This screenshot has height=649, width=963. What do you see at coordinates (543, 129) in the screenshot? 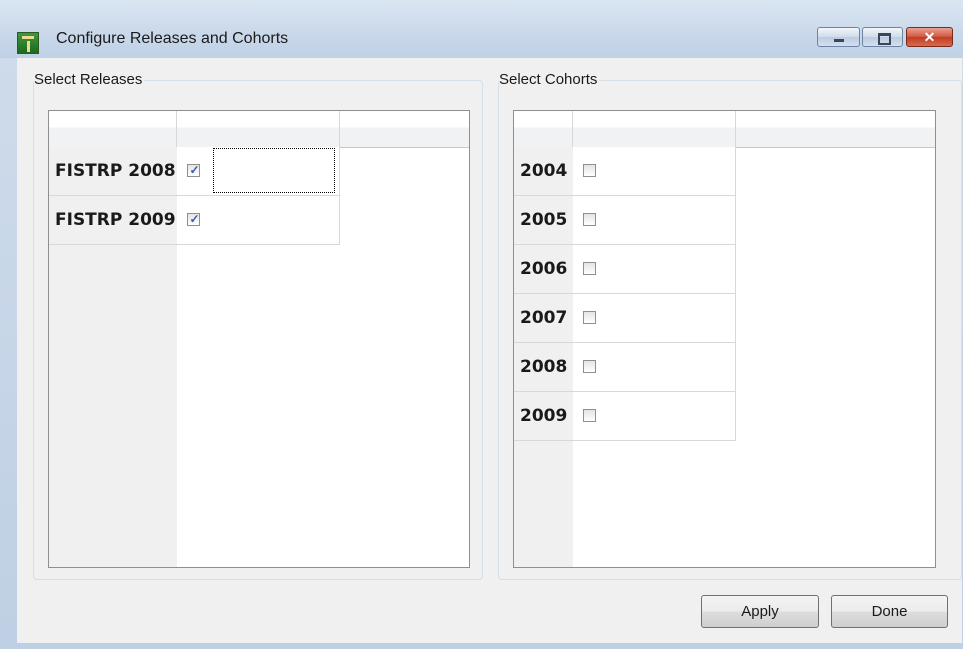
I see `cohorts-corner-header` at bounding box center [543, 129].